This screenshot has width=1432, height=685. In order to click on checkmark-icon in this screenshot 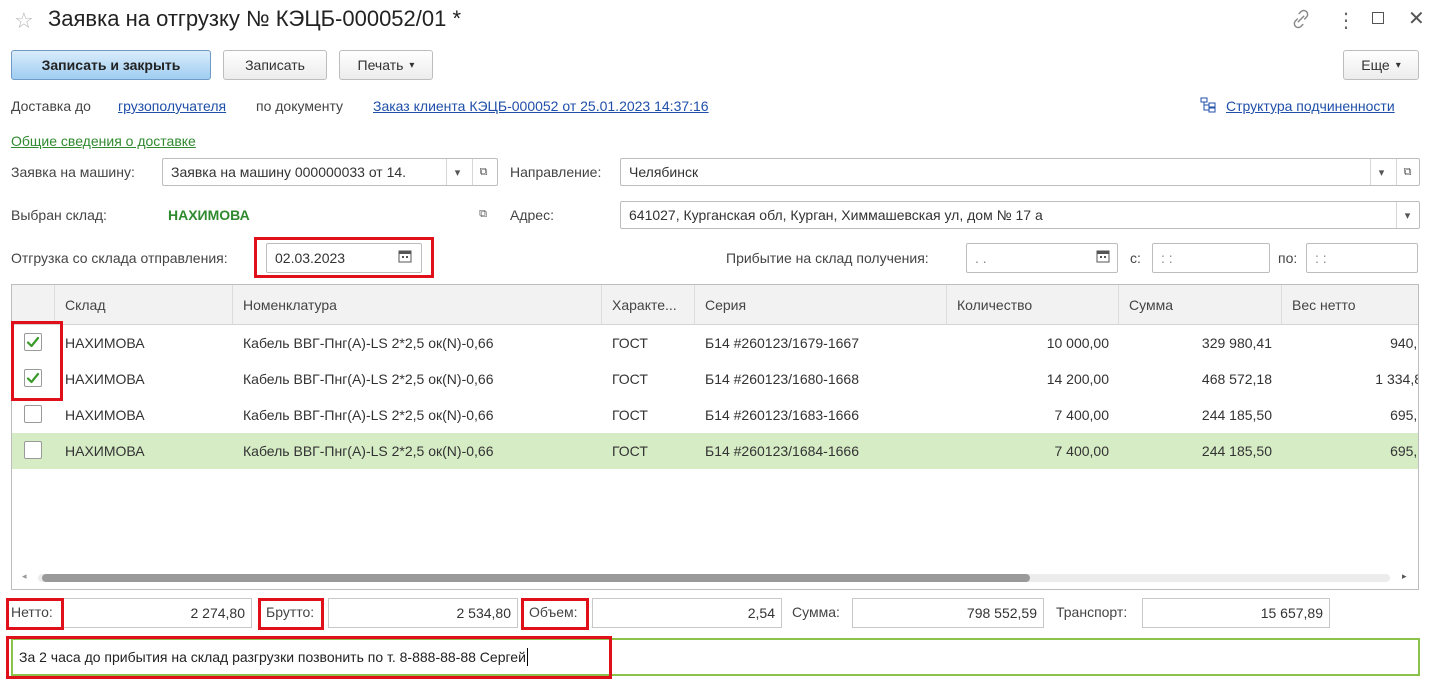, I will do `click(33, 342)`.